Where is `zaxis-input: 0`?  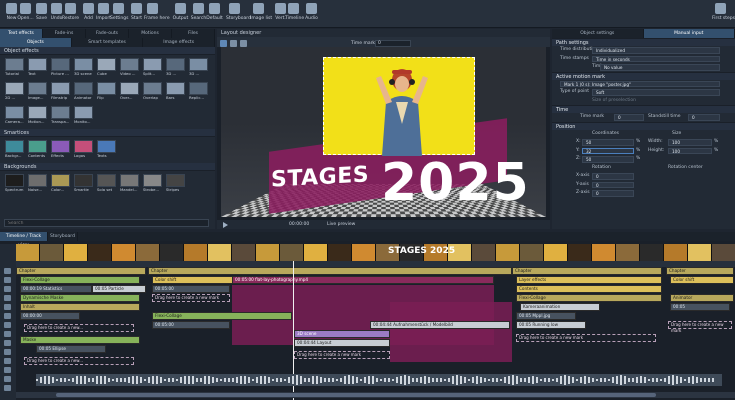 zaxis-input: 0 is located at coordinates (613, 193).